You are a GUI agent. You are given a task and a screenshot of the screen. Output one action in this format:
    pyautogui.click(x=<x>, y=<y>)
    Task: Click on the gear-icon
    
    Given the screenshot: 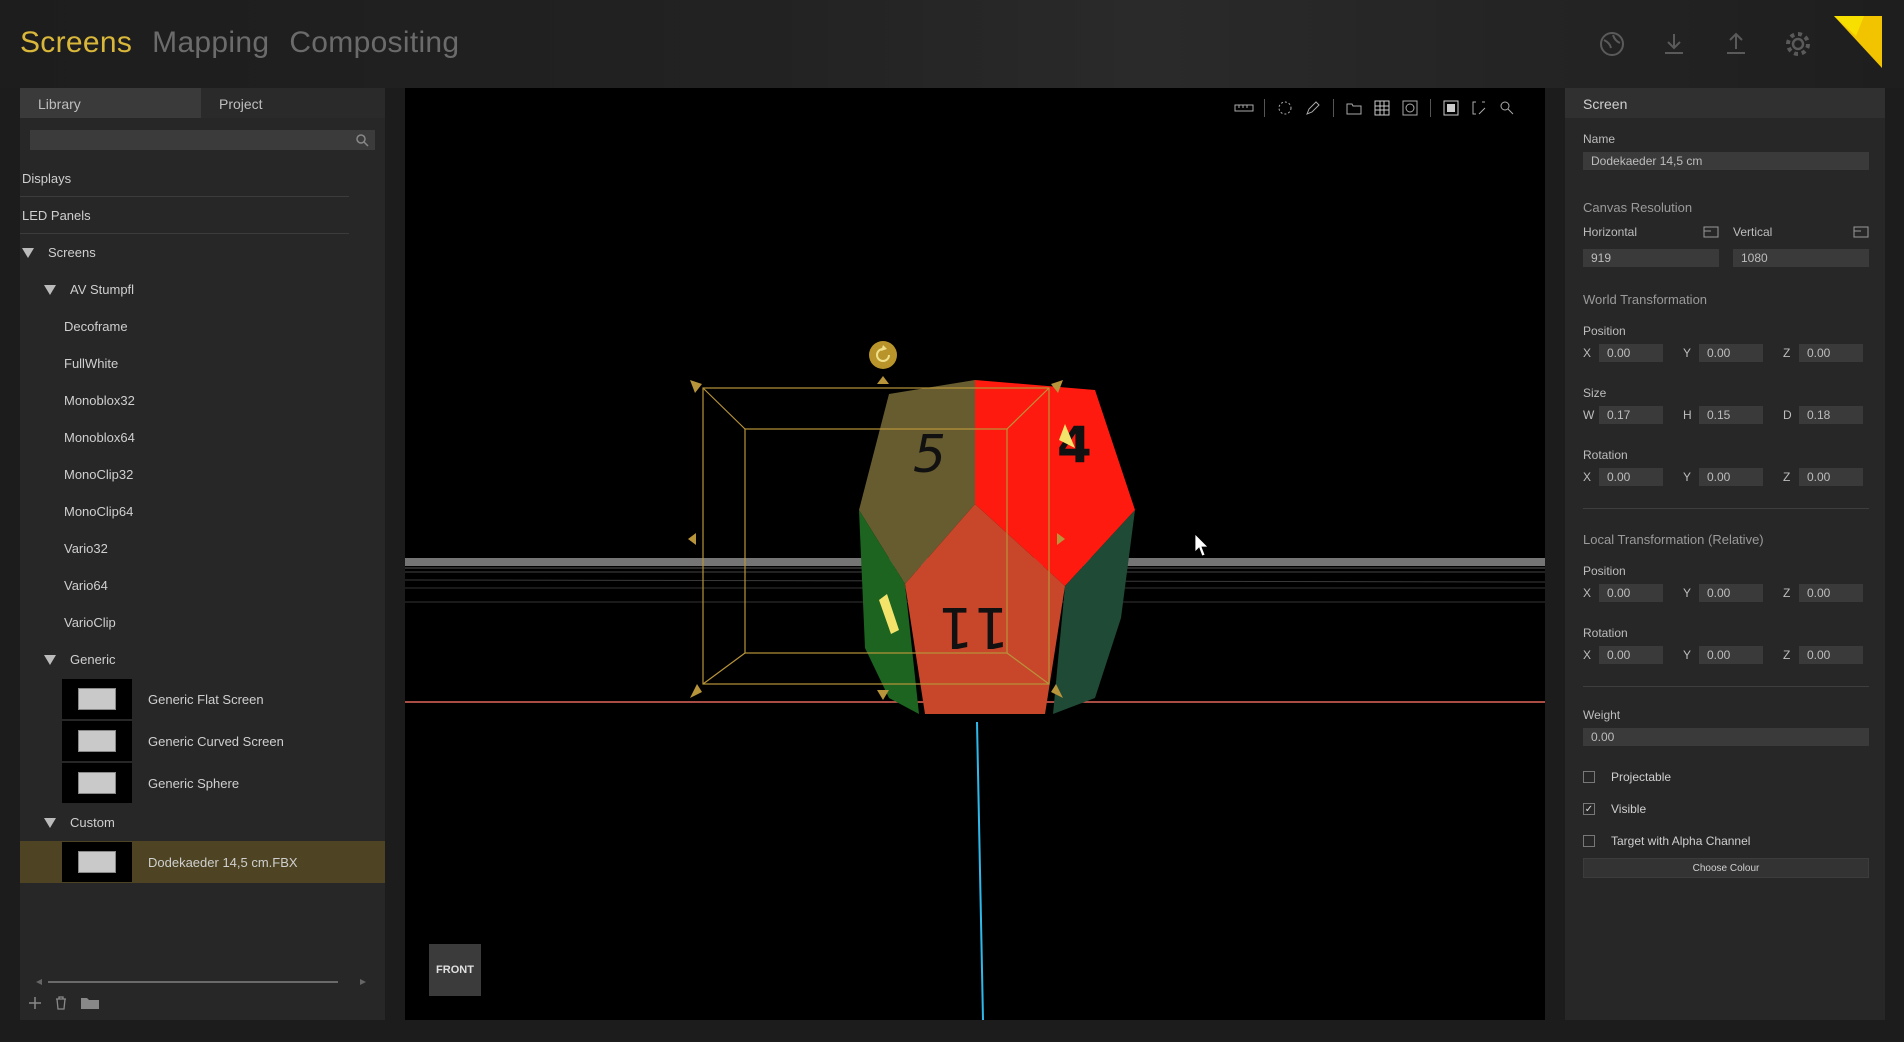 What is the action you would take?
    pyautogui.click(x=1798, y=44)
    